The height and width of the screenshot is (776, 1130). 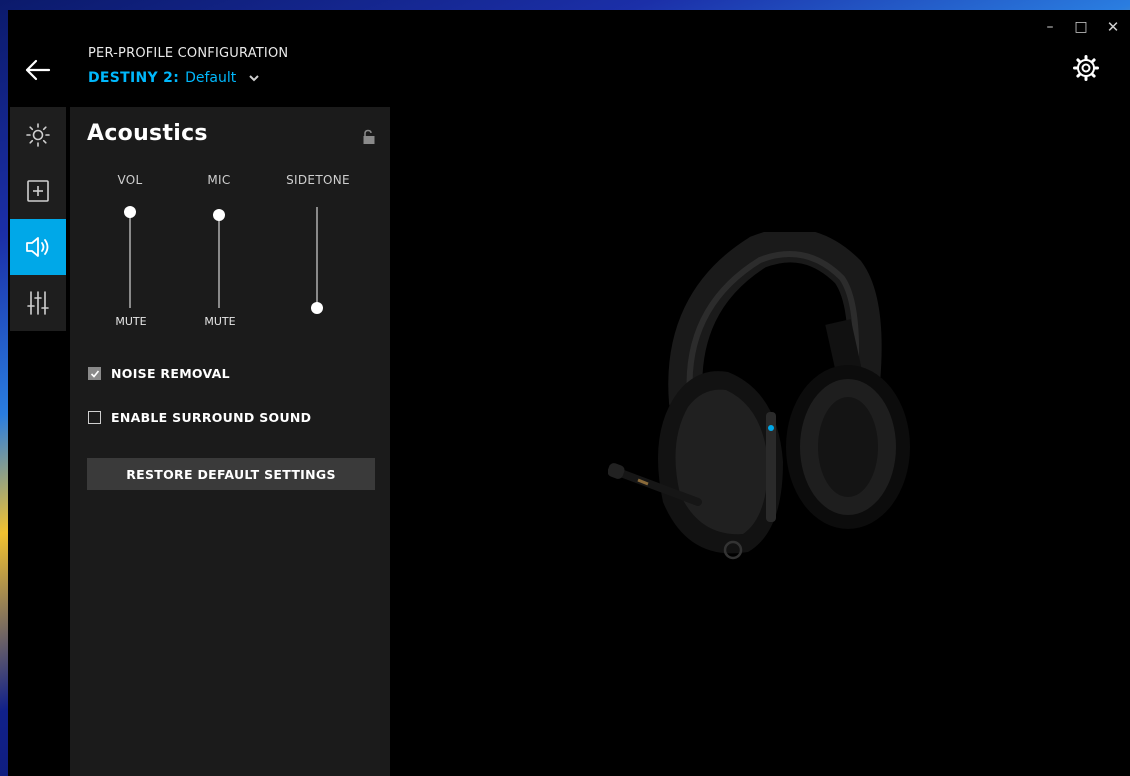 I want to click on rail-item-assignments, so click(x=38, y=191).